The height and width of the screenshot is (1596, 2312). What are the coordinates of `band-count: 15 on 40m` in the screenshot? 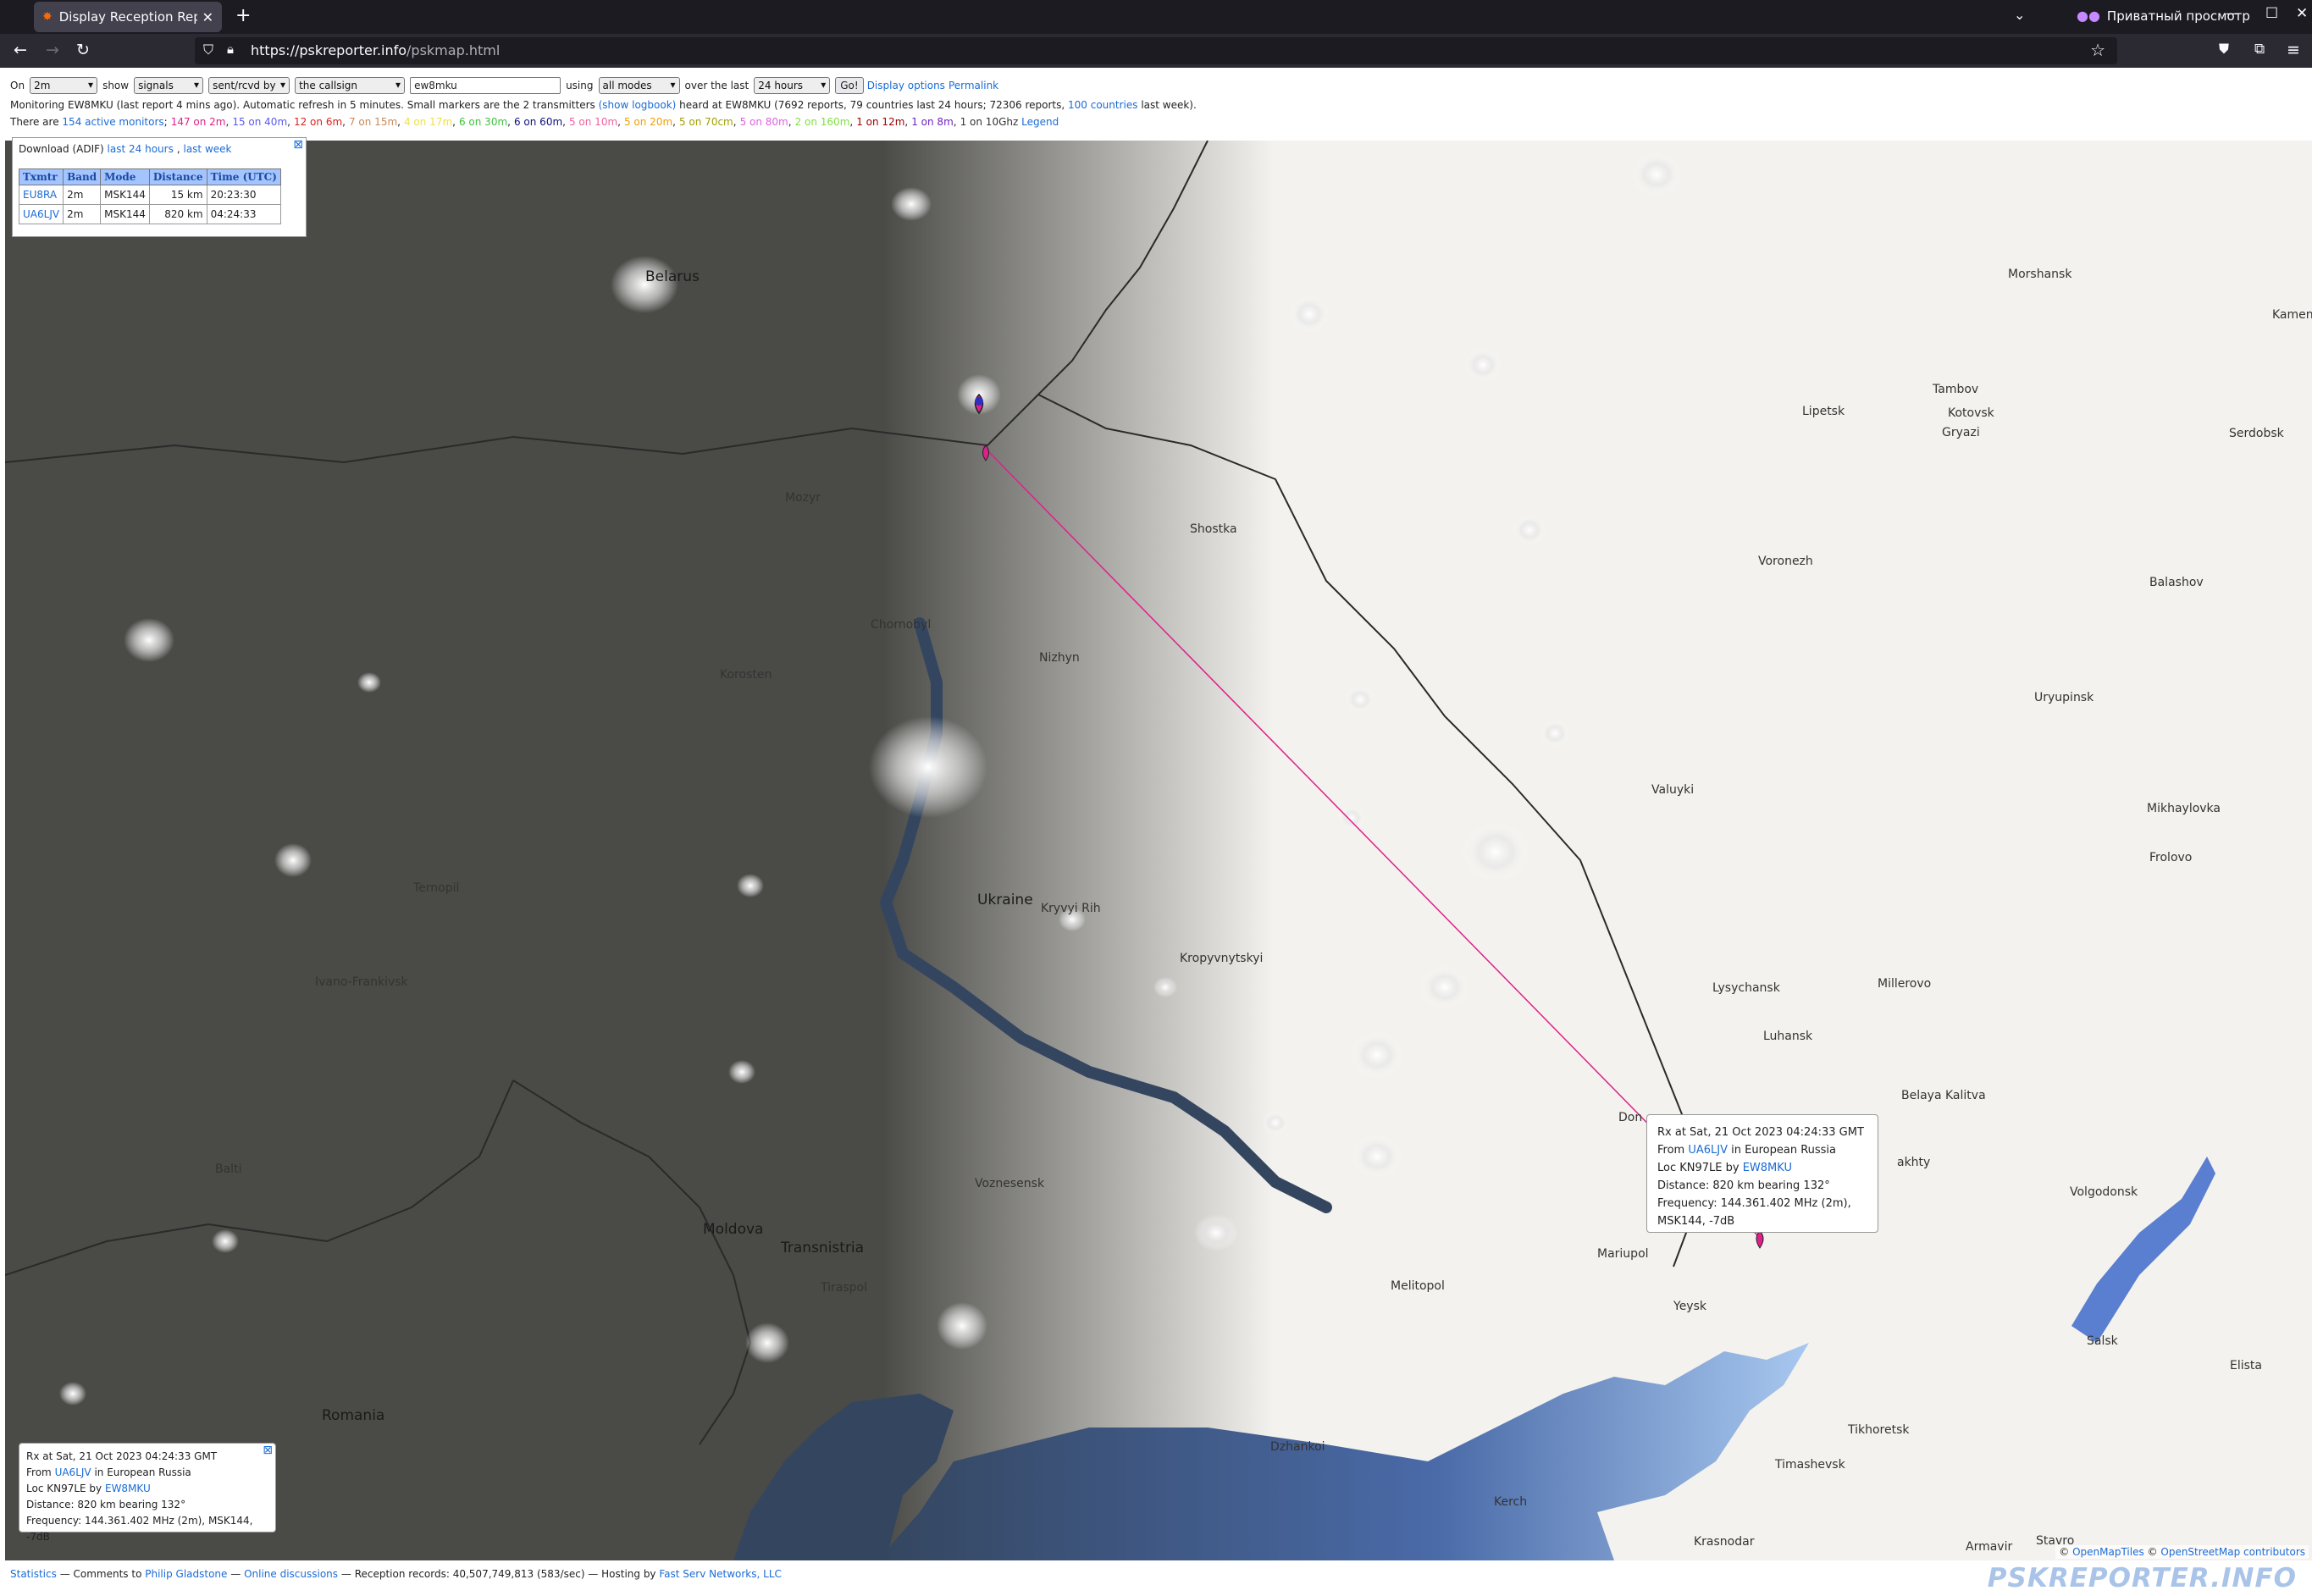 It's located at (260, 122).